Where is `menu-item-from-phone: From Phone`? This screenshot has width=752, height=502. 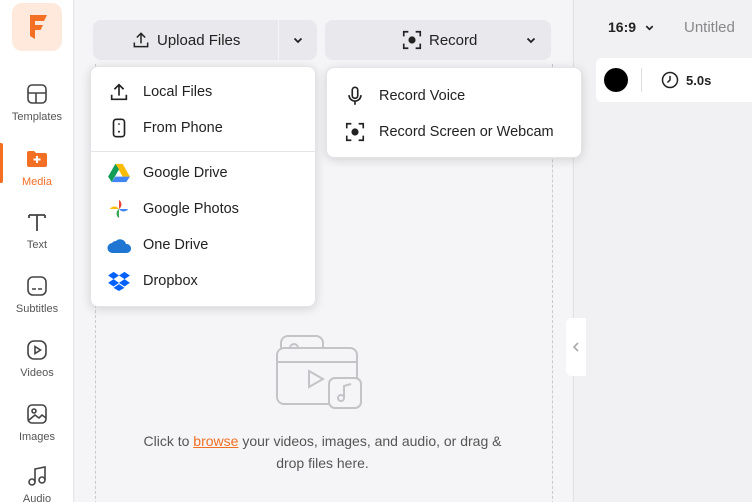
menu-item-from-phone: From Phone is located at coordinates (203, 128).